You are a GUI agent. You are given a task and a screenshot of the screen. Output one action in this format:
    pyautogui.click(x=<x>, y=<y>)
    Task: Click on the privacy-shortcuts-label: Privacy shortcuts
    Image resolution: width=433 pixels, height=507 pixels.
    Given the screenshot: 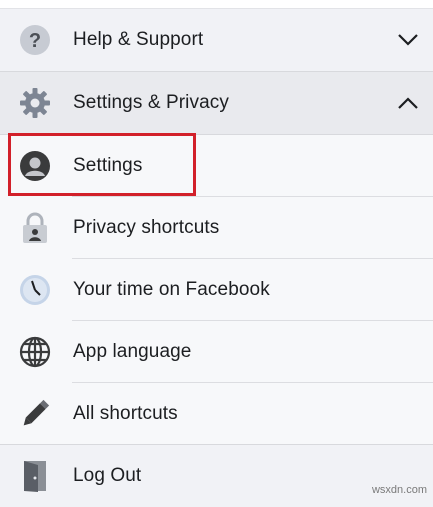 What is the action you would take?
    pyautogui.click(x=146, y=227)
    